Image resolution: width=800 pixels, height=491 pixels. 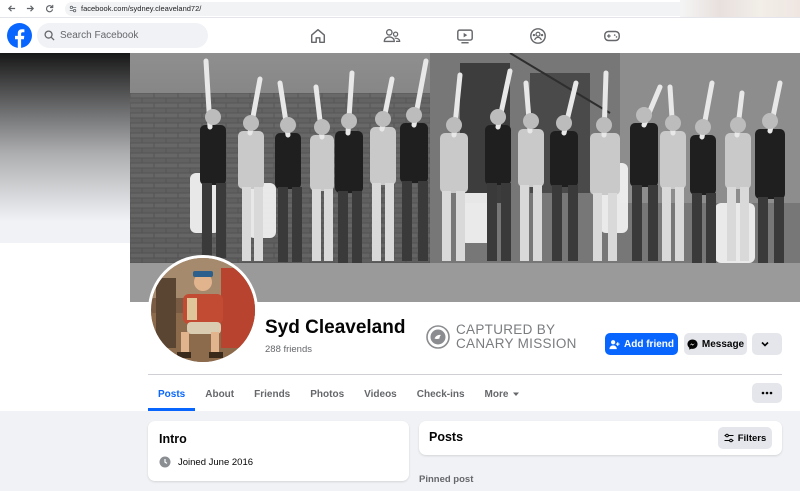 What do you see at coordinates (11, 9) in the screenshot?
I see `back-icon` at bounding box center [11, 9].